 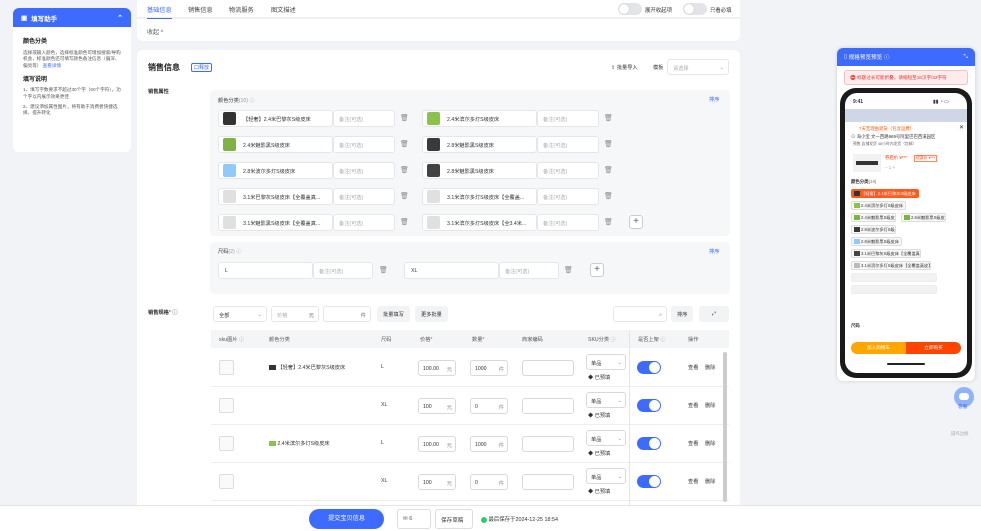 I want to click on add-to-cart-button: 加入购物车, so click(x=878, y=348).